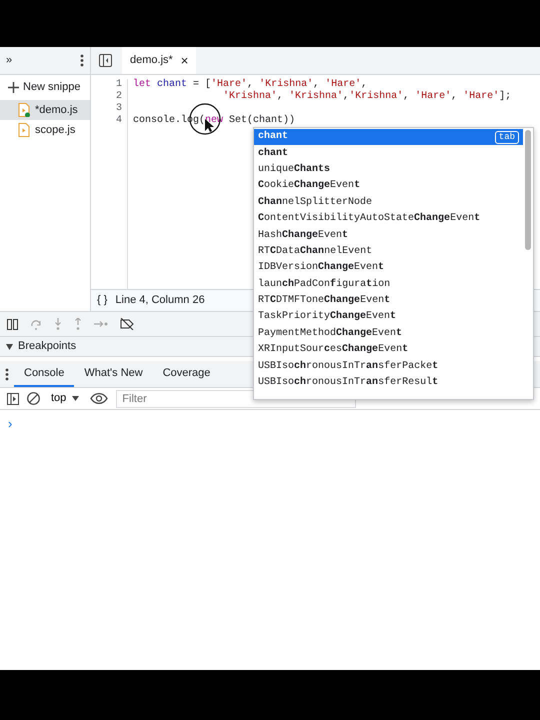 Image resolution: width=540 pixels, height=720 pixels. What do you see at coordinates (10, 424) in the screenshot?
I see `console-prompt: ›` at bounding box center [10, 424].